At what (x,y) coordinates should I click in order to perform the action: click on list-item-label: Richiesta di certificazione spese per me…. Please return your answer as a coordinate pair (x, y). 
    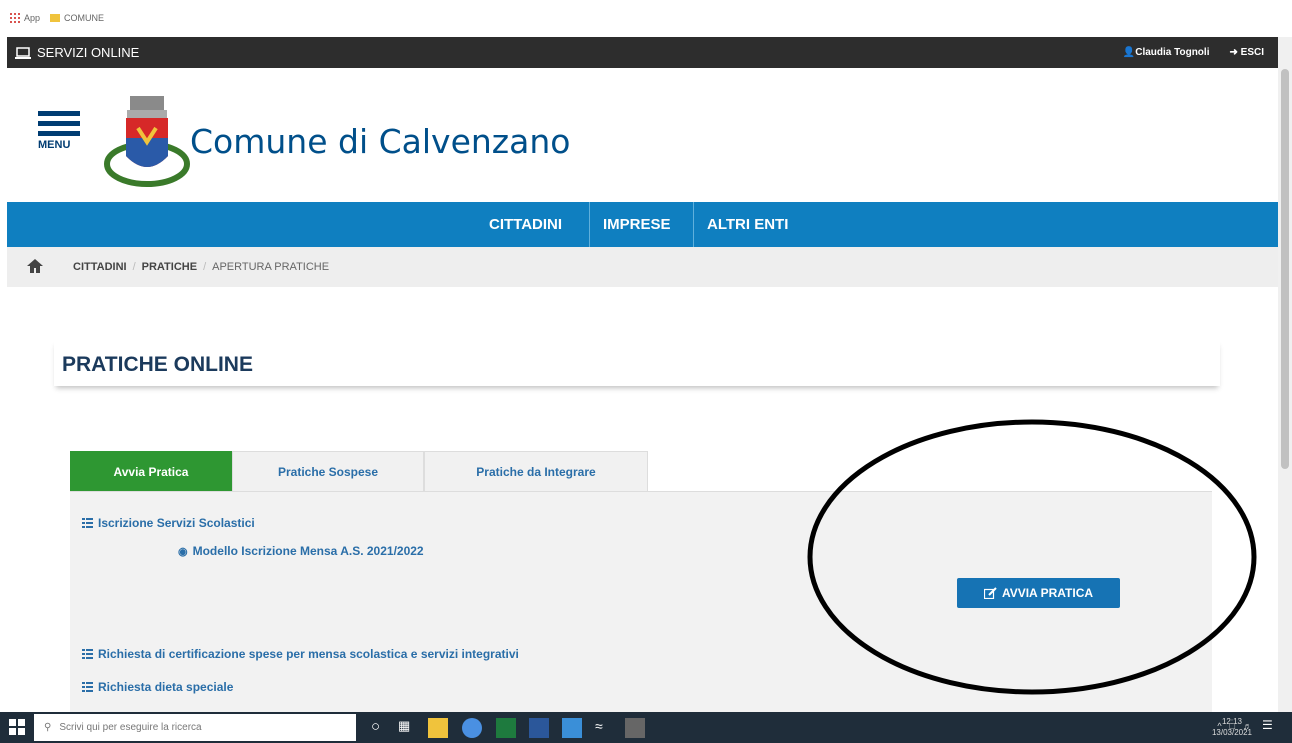
    Looking at the image, I should click on (308, 654).